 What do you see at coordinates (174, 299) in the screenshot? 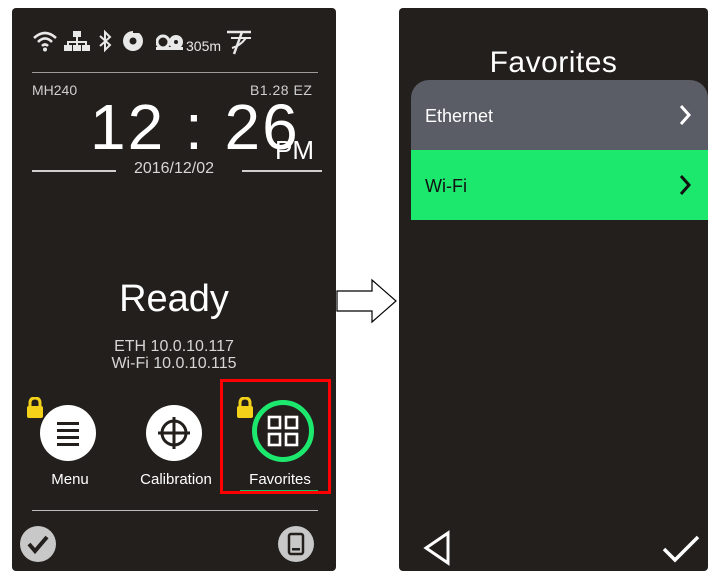
I see `printer-status: Ready` at bounding box center [174, 299].